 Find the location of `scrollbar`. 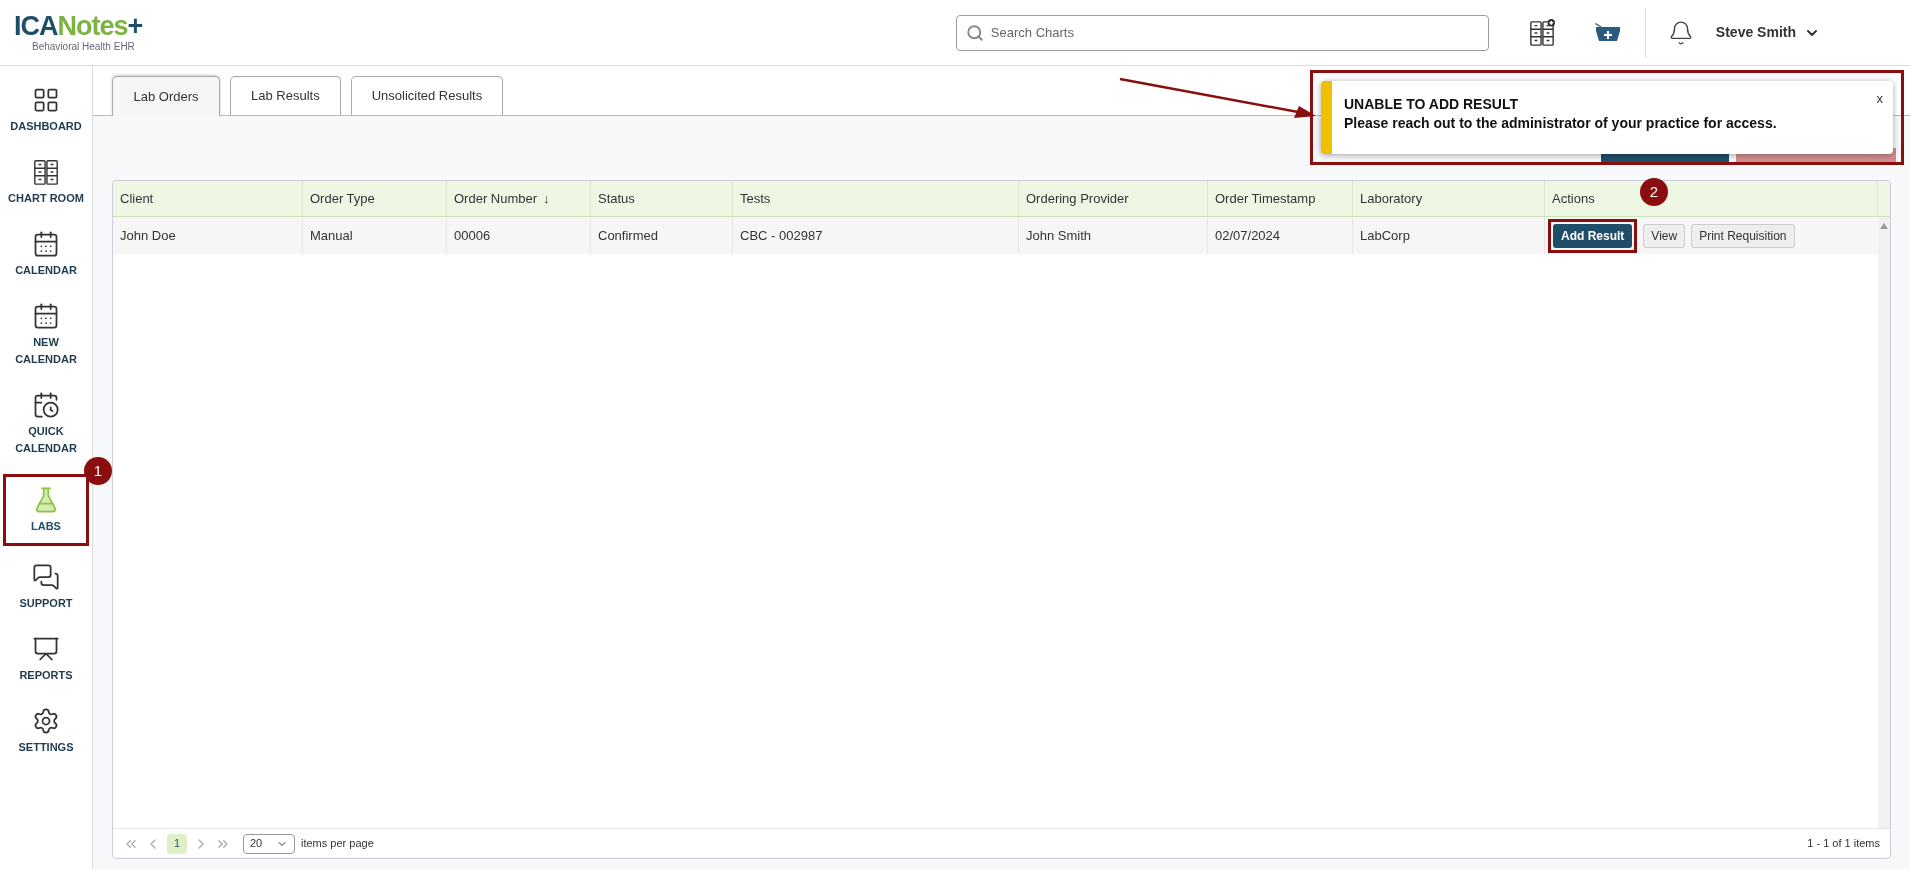

scrollbar is located at coordinates (1884, 522).